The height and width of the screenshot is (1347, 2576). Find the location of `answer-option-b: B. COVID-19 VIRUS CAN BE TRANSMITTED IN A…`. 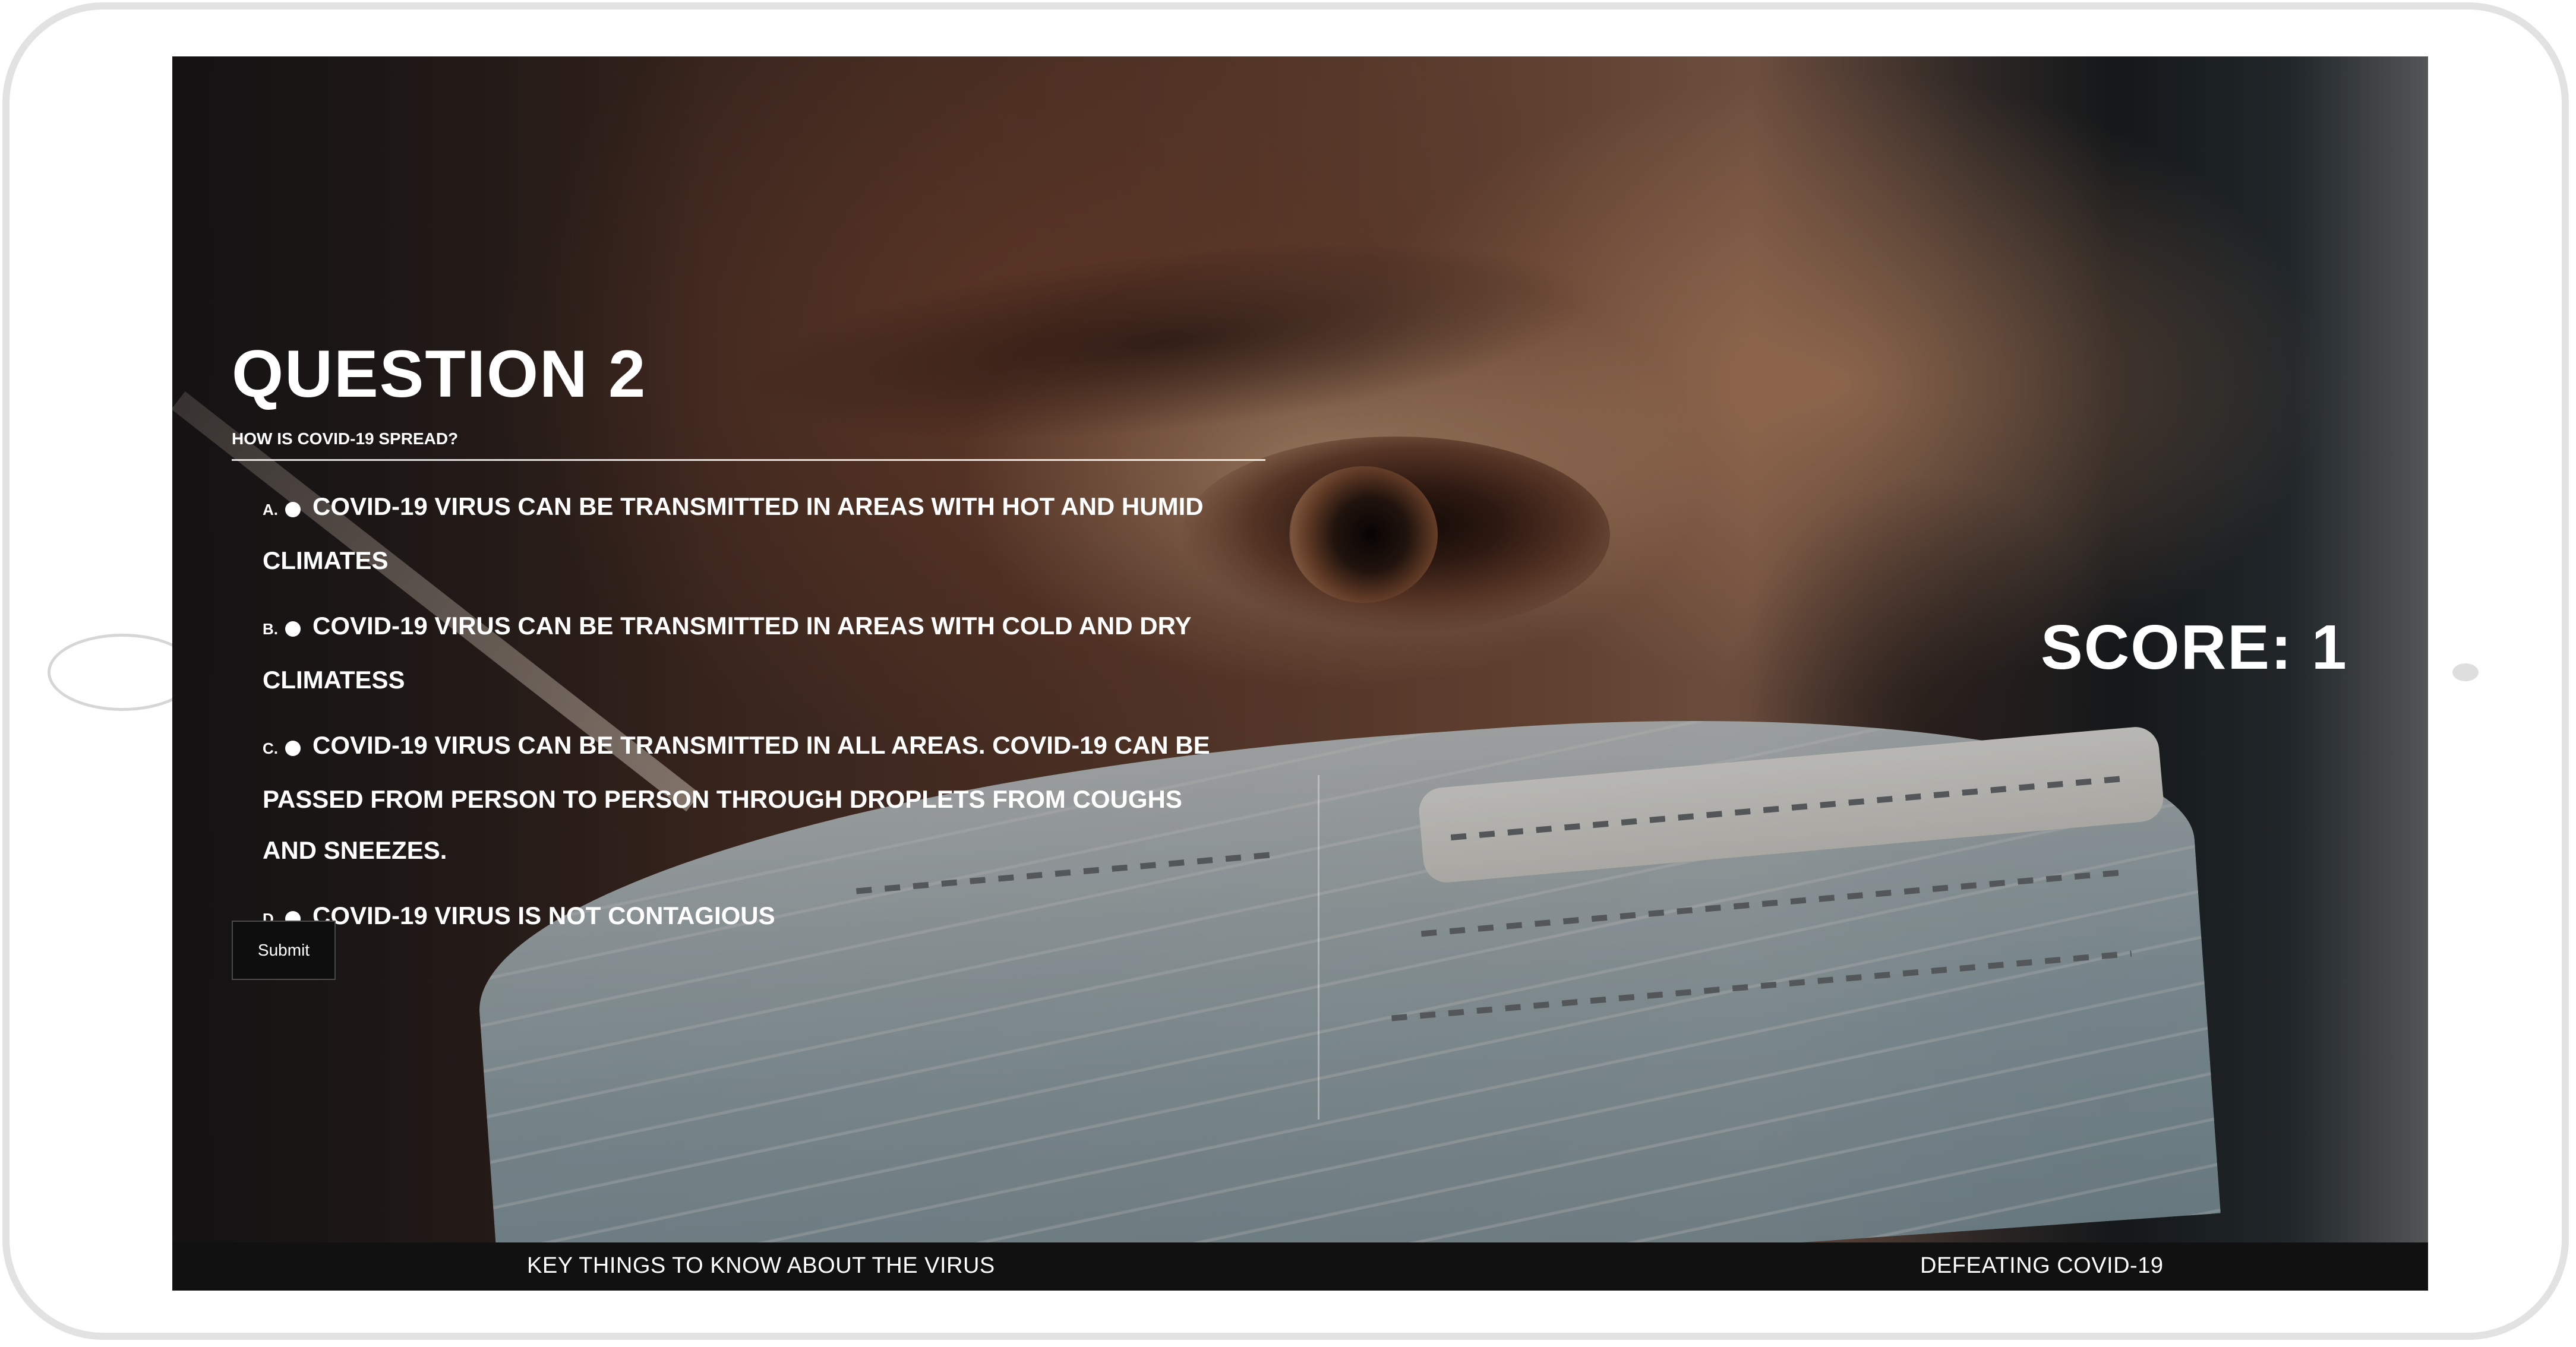

answer-option-b: B. COVID-19 VIRUS CAN BE TRANSMITTED IN A… is located at coordinates (738, 653).